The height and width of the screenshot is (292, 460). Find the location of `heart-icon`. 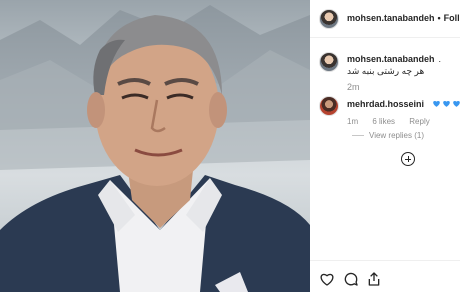

heart-icon is located at coordinates (327, 279).